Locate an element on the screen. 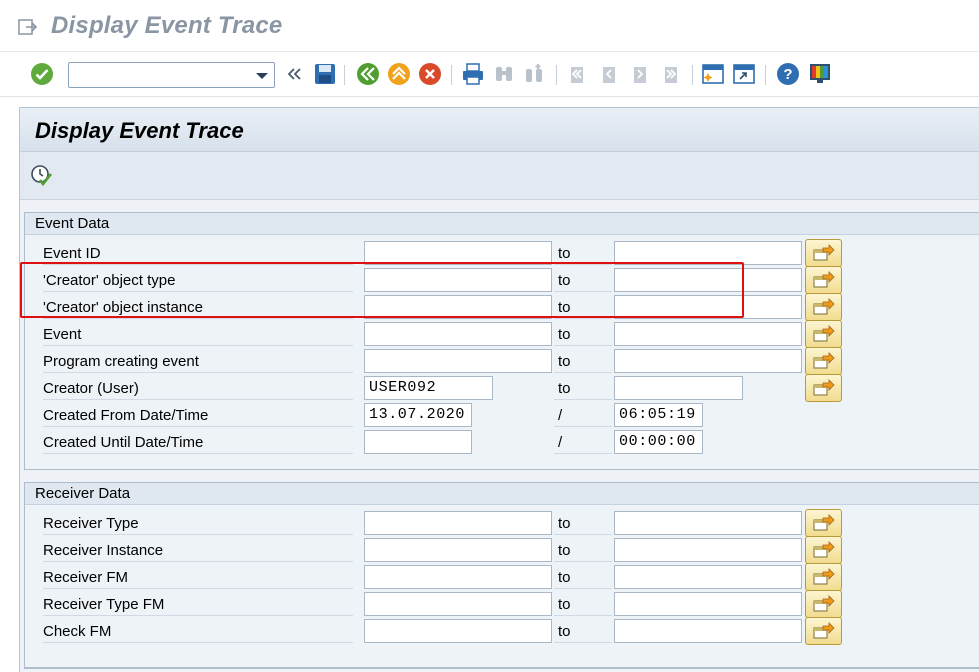  menu-icon is located at coordinates (28, 27).